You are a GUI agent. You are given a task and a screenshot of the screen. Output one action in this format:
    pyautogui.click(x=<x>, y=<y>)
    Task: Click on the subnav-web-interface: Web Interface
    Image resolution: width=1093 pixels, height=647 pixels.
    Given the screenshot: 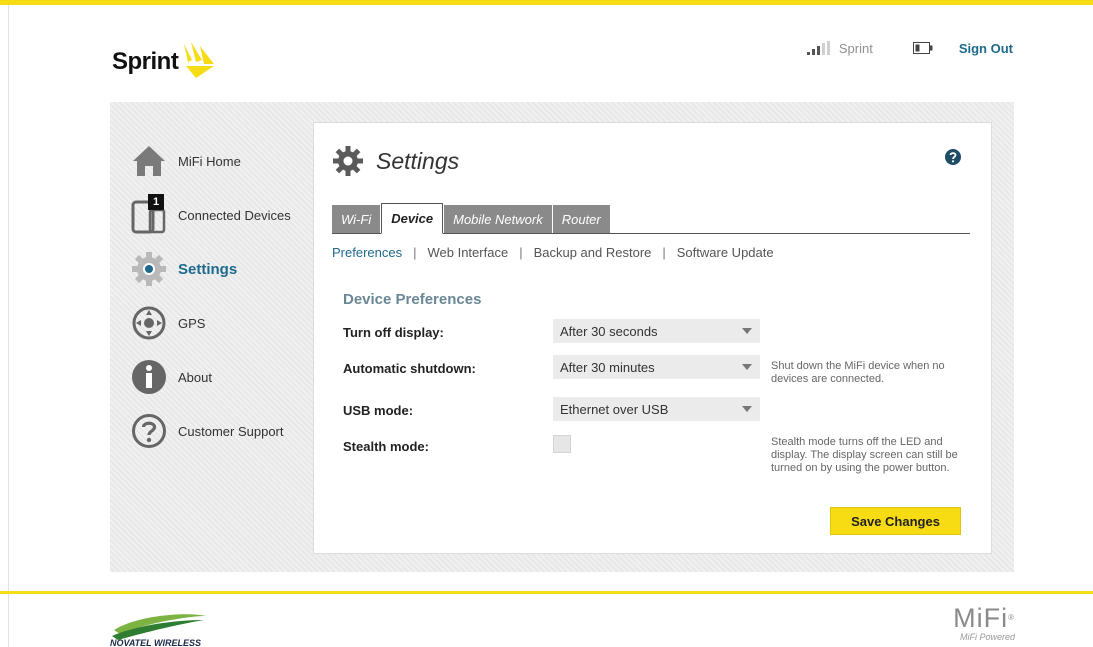 What is the action you would take?
    pyautogui.click(x=467, y=252)
    